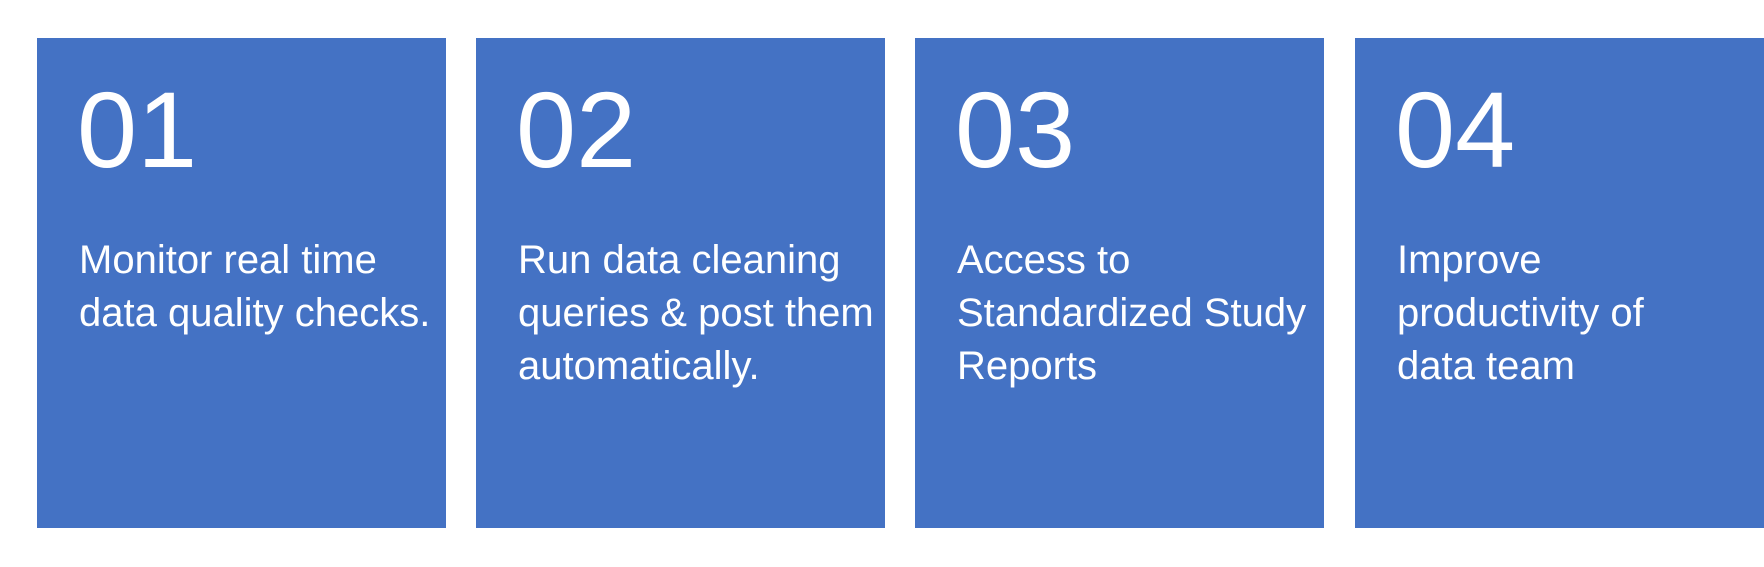 This screenshot has height=567, width=1764. Describe the element at coordinates (137, 129) in the screenshot. I see `step-number: 01` at that location.